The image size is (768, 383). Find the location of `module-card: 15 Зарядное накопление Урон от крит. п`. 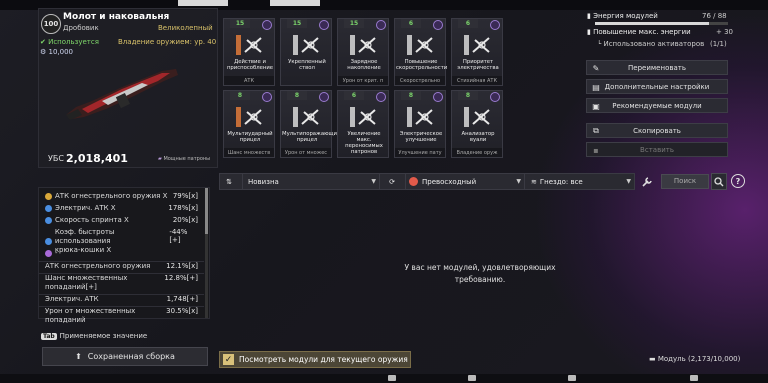

module-card: 15 Зарядное накопление Урон от крит. п is located at coordinates (363, 52).